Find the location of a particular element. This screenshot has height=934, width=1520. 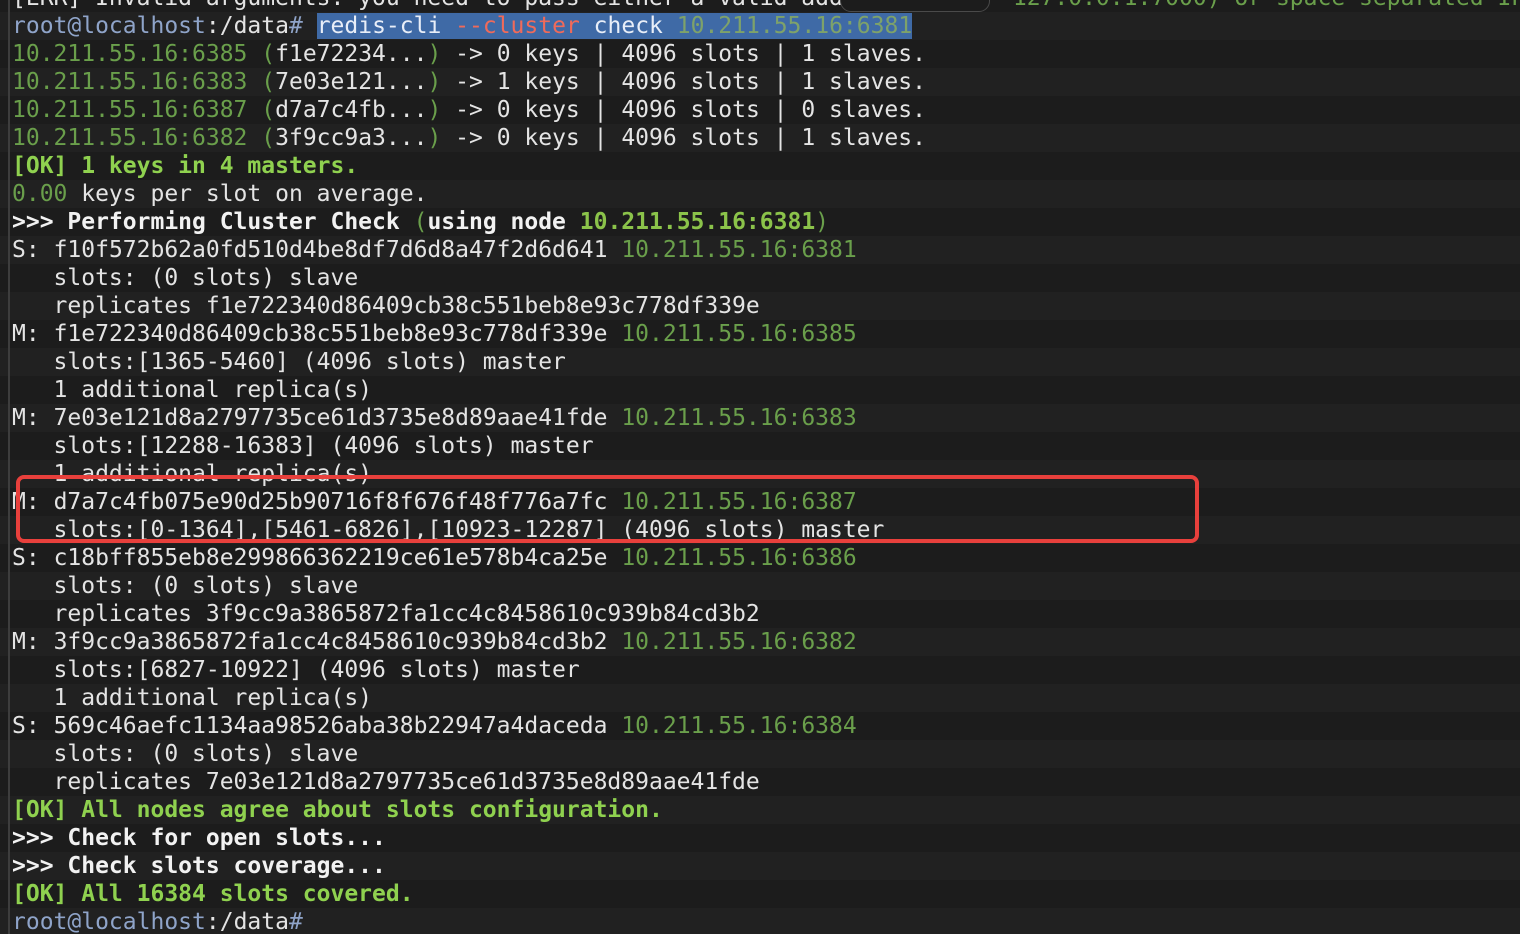

slots-detail: [12288-16383] (4096 slots) master is located at coordinates (365, 446).